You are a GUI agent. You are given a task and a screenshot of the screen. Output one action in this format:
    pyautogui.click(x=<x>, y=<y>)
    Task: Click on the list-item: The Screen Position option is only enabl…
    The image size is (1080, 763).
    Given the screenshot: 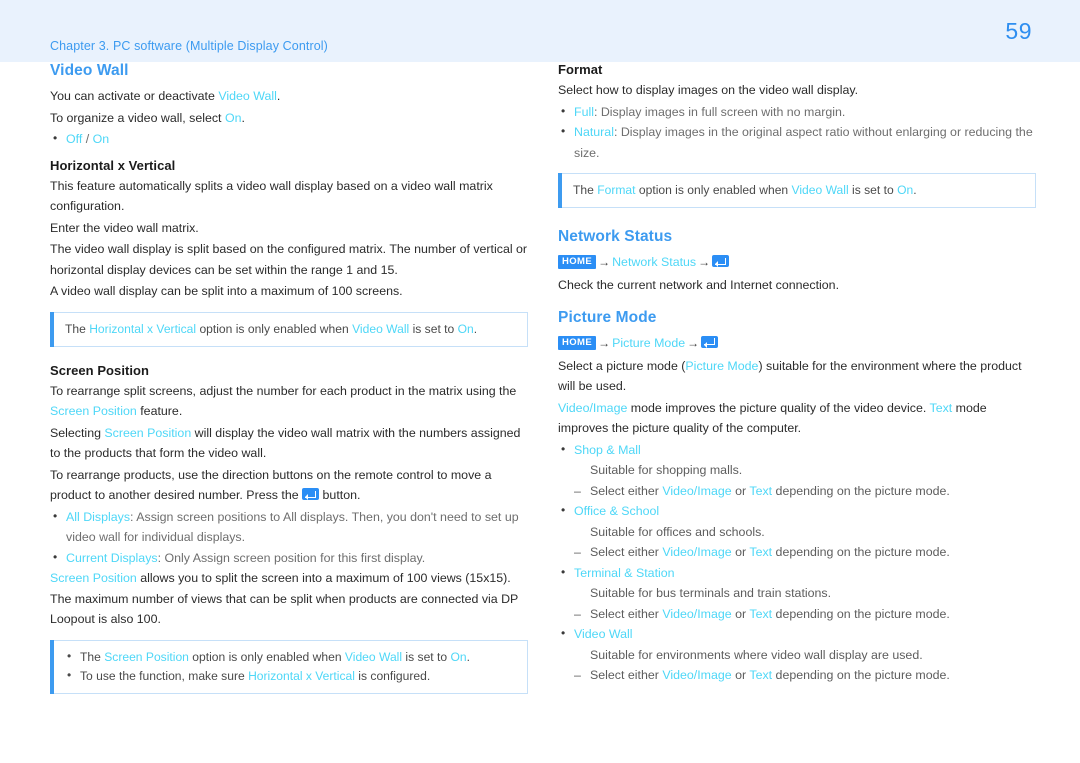 What is the action you would take?
    pyautogui.click(x=291, y=657)
    